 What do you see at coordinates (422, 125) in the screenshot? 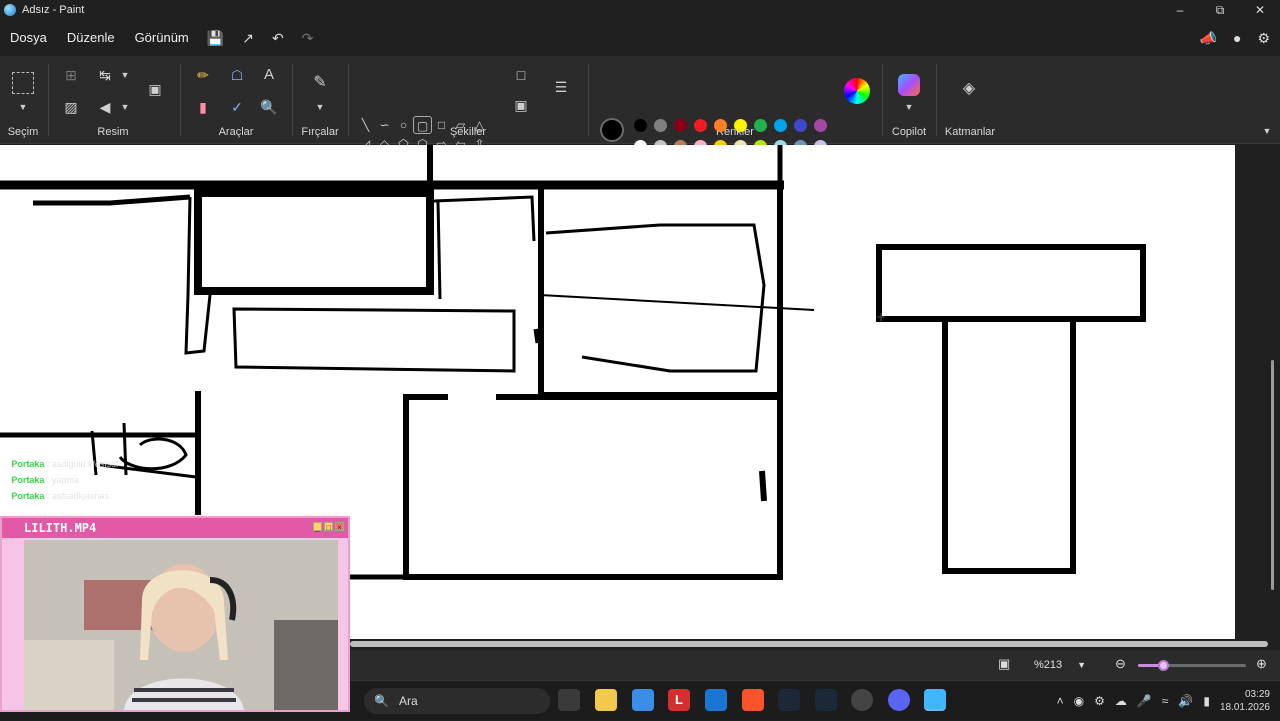
I see `rounded-rect-shape-icon: ▢` at bounding box center [422, 125].